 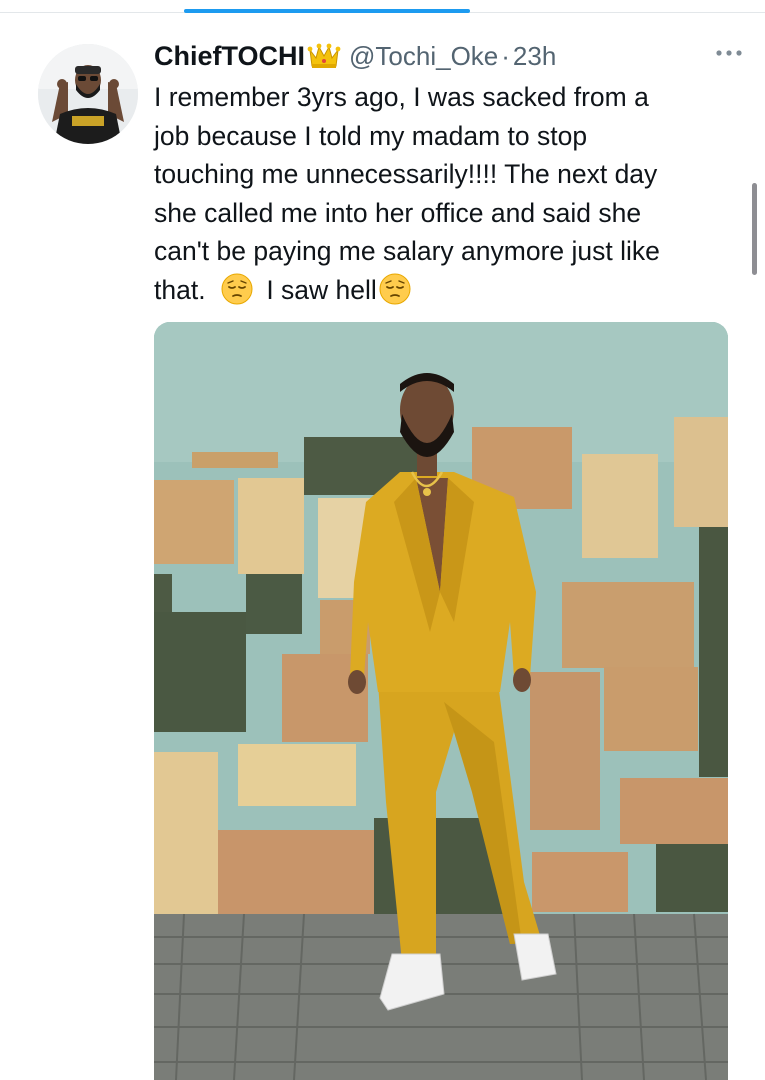 What do you see at coordinates (423, 56) in the screenshot?
I see `user-handle: @Tochi_Oke` at bounding box center [423, 56].